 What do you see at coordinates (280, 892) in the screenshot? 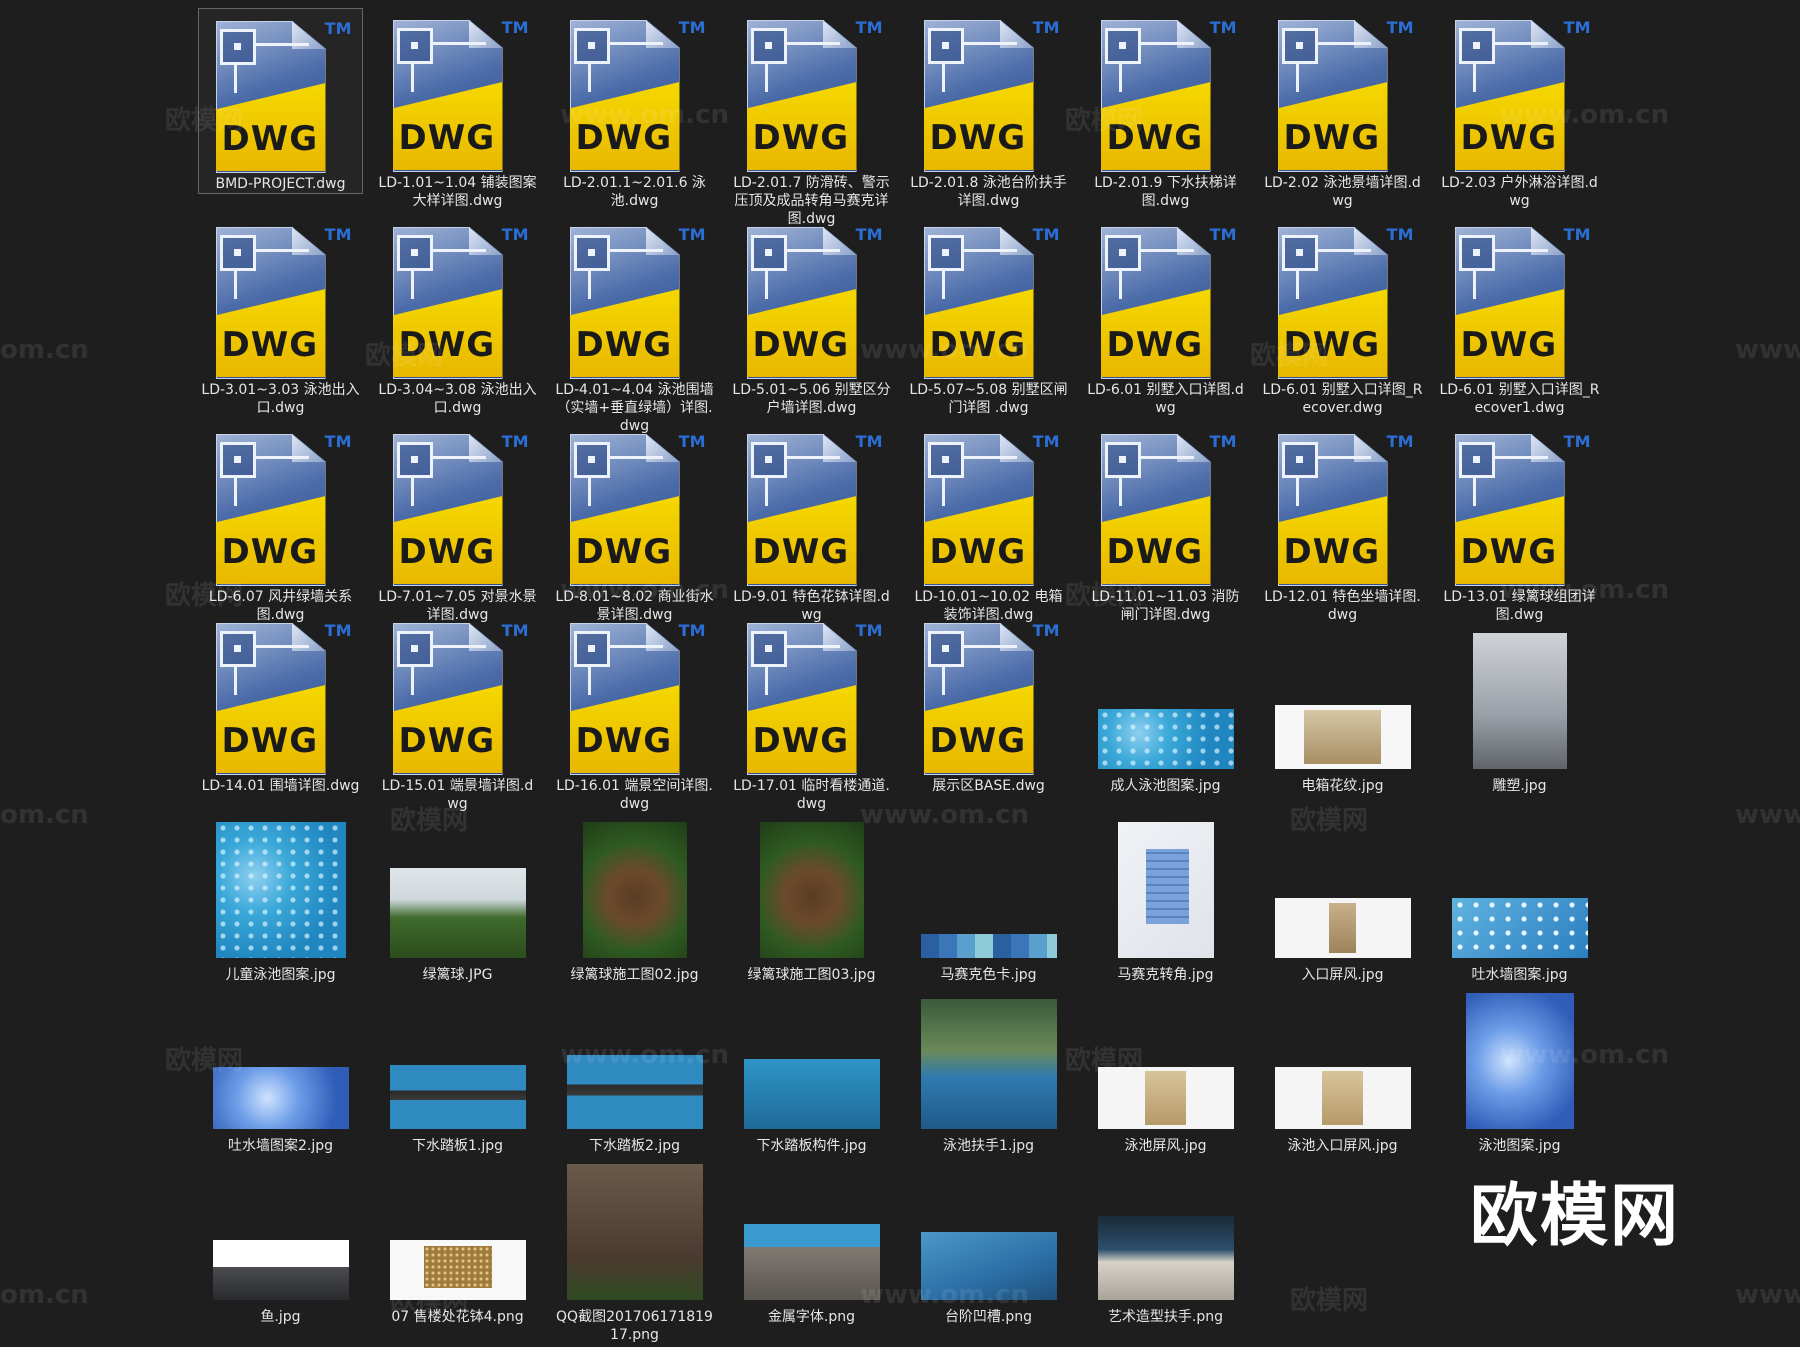
I see `image-file-item: 儿童泳池图案.jpg` at bounding box center [280, 892].